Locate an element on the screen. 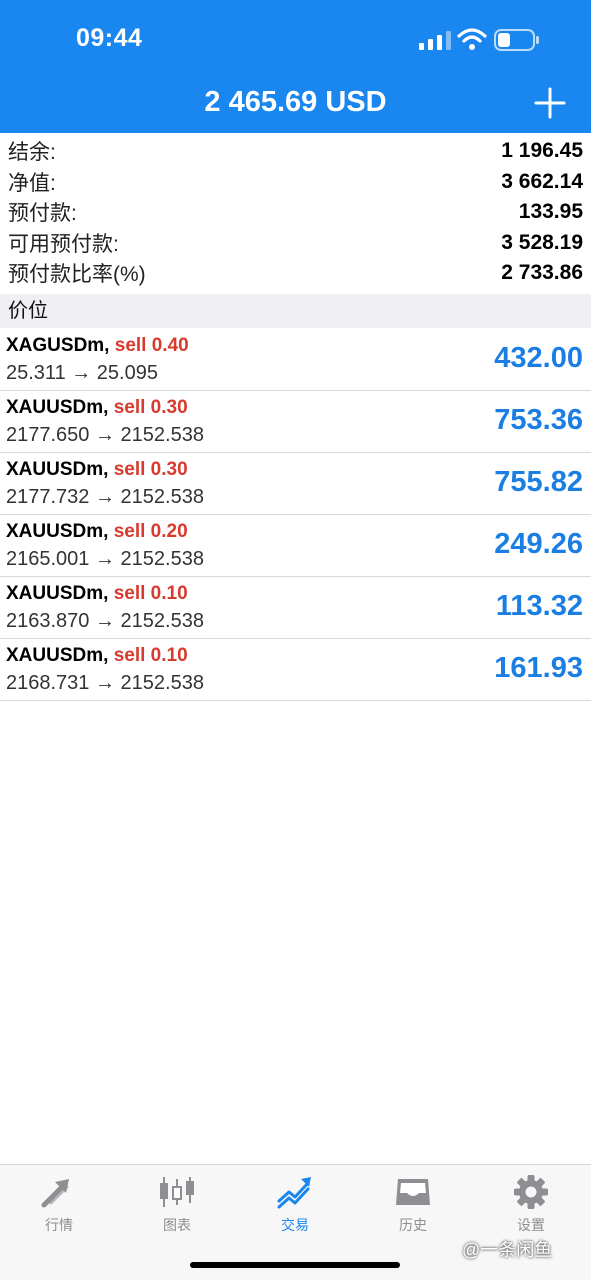  status-time: 09:44 is located at coordinates (109, 38).